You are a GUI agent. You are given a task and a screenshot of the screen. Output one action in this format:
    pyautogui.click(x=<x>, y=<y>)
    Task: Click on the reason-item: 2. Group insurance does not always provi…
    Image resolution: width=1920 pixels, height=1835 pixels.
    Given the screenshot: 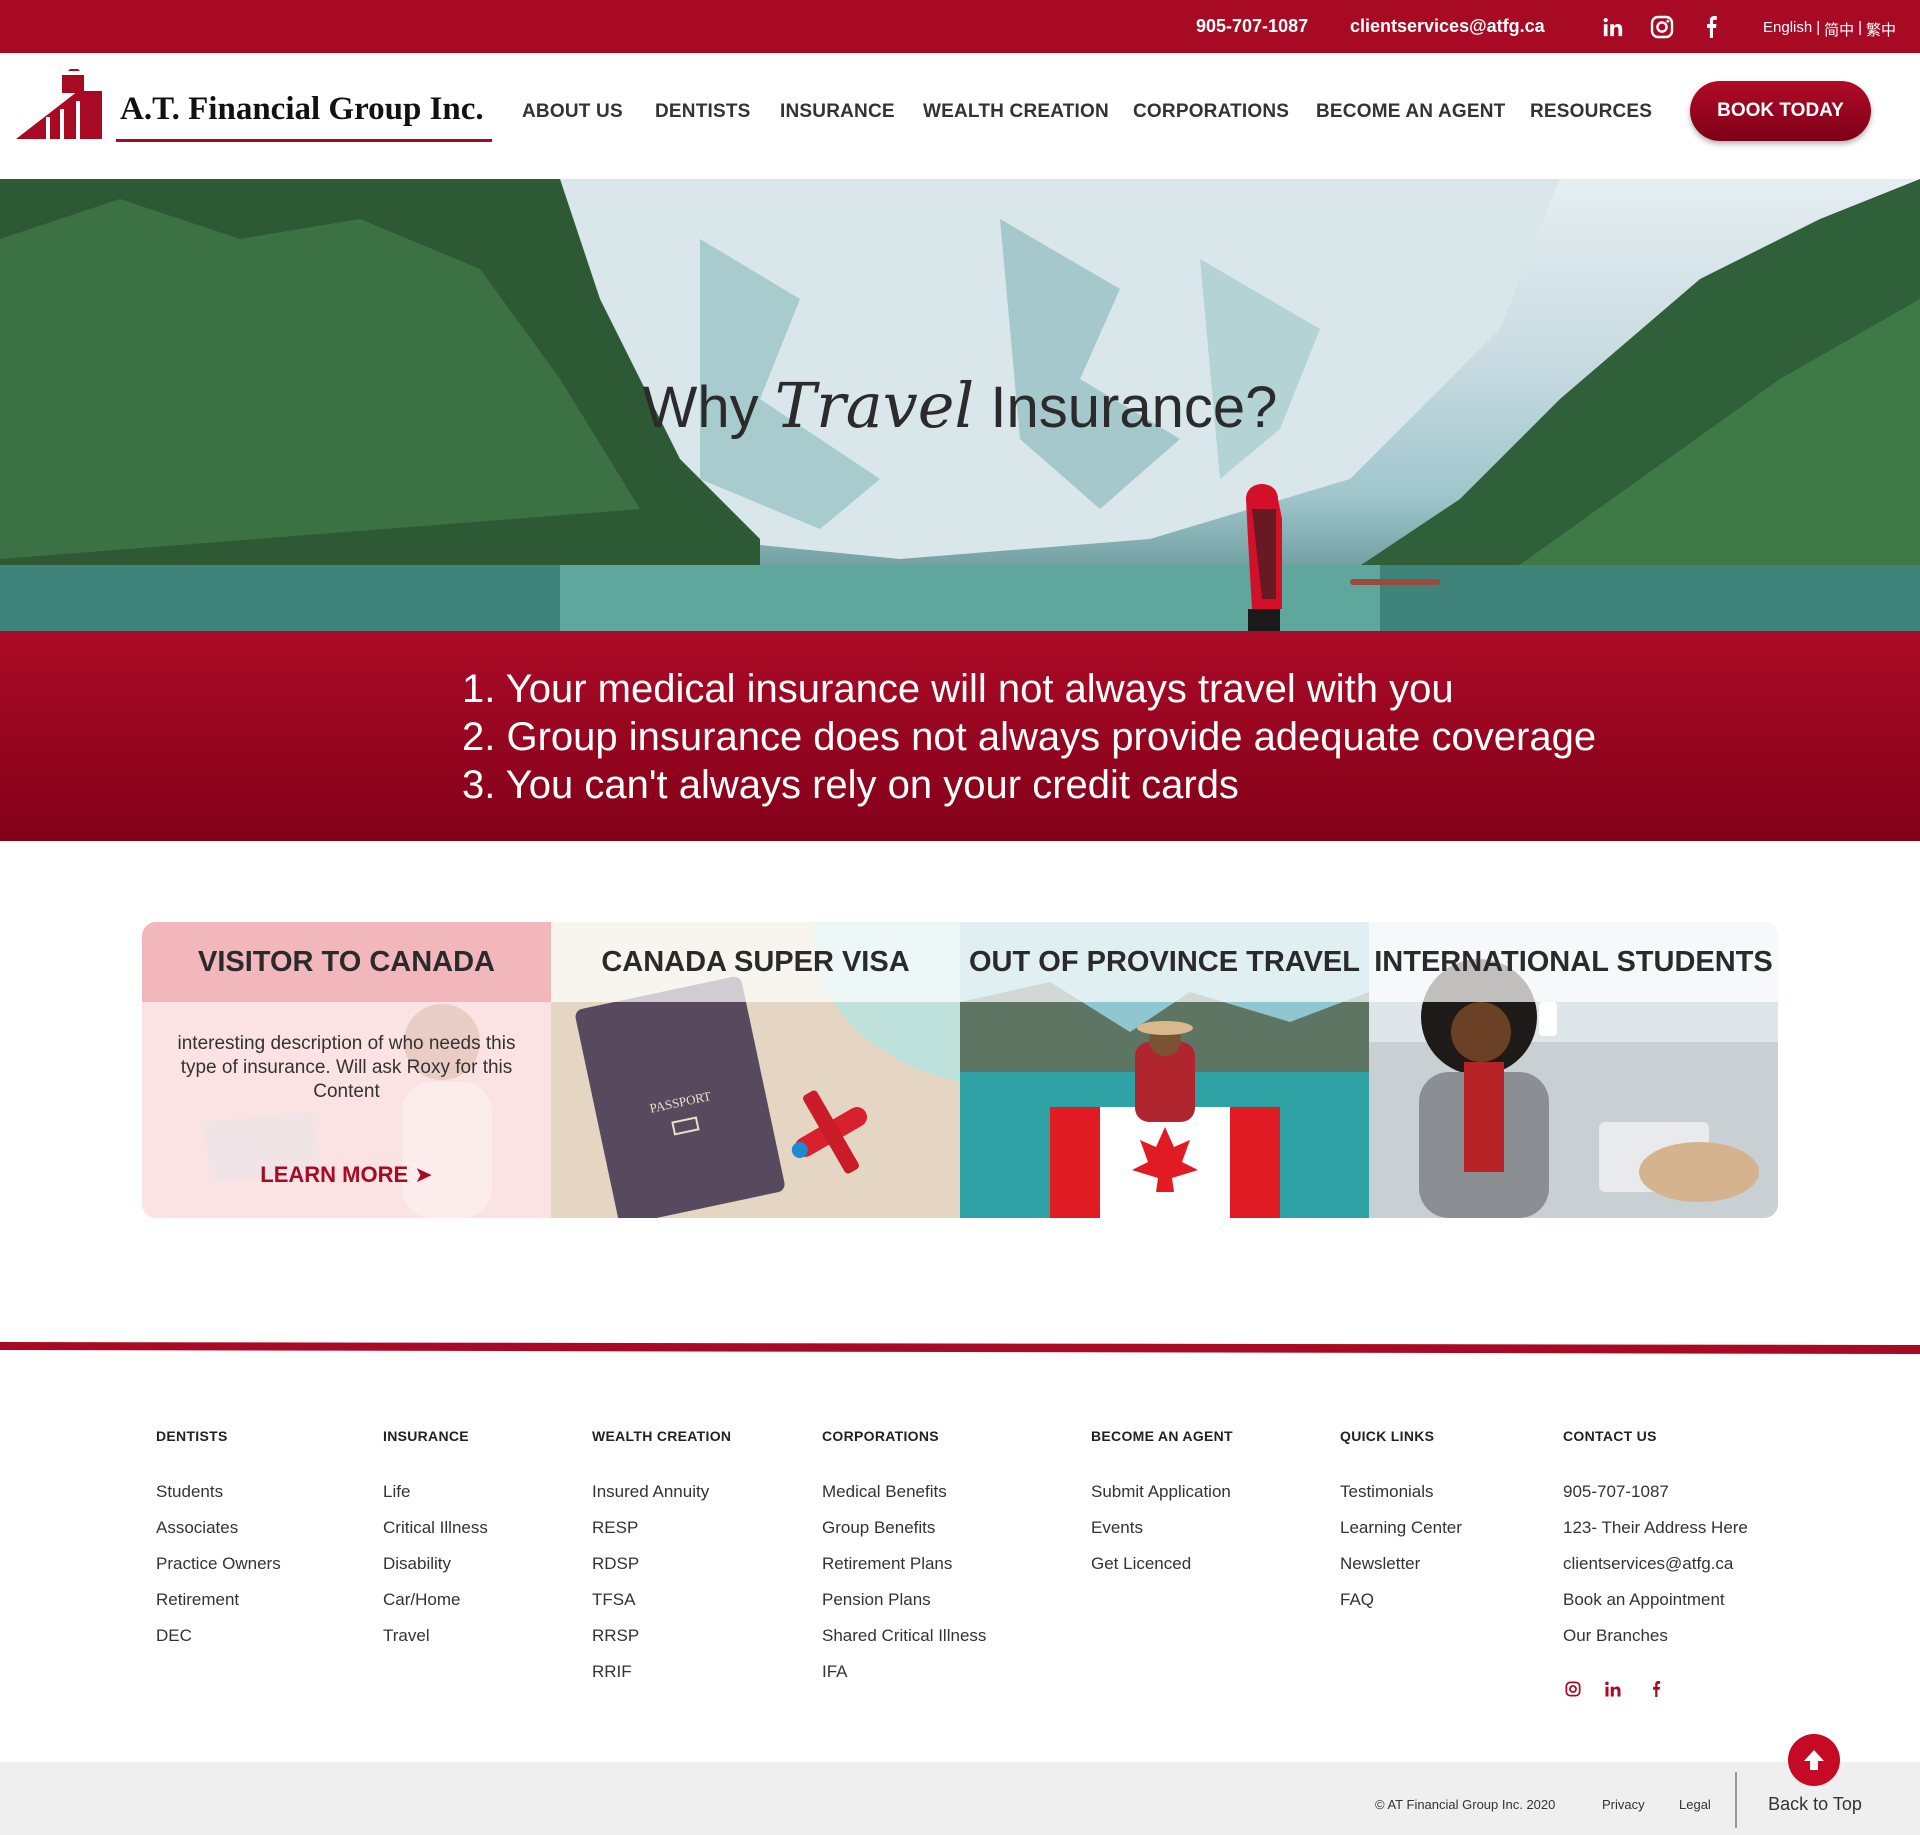 What is the action you would take?
    pyautogui.click(x=1029, y=737)
    